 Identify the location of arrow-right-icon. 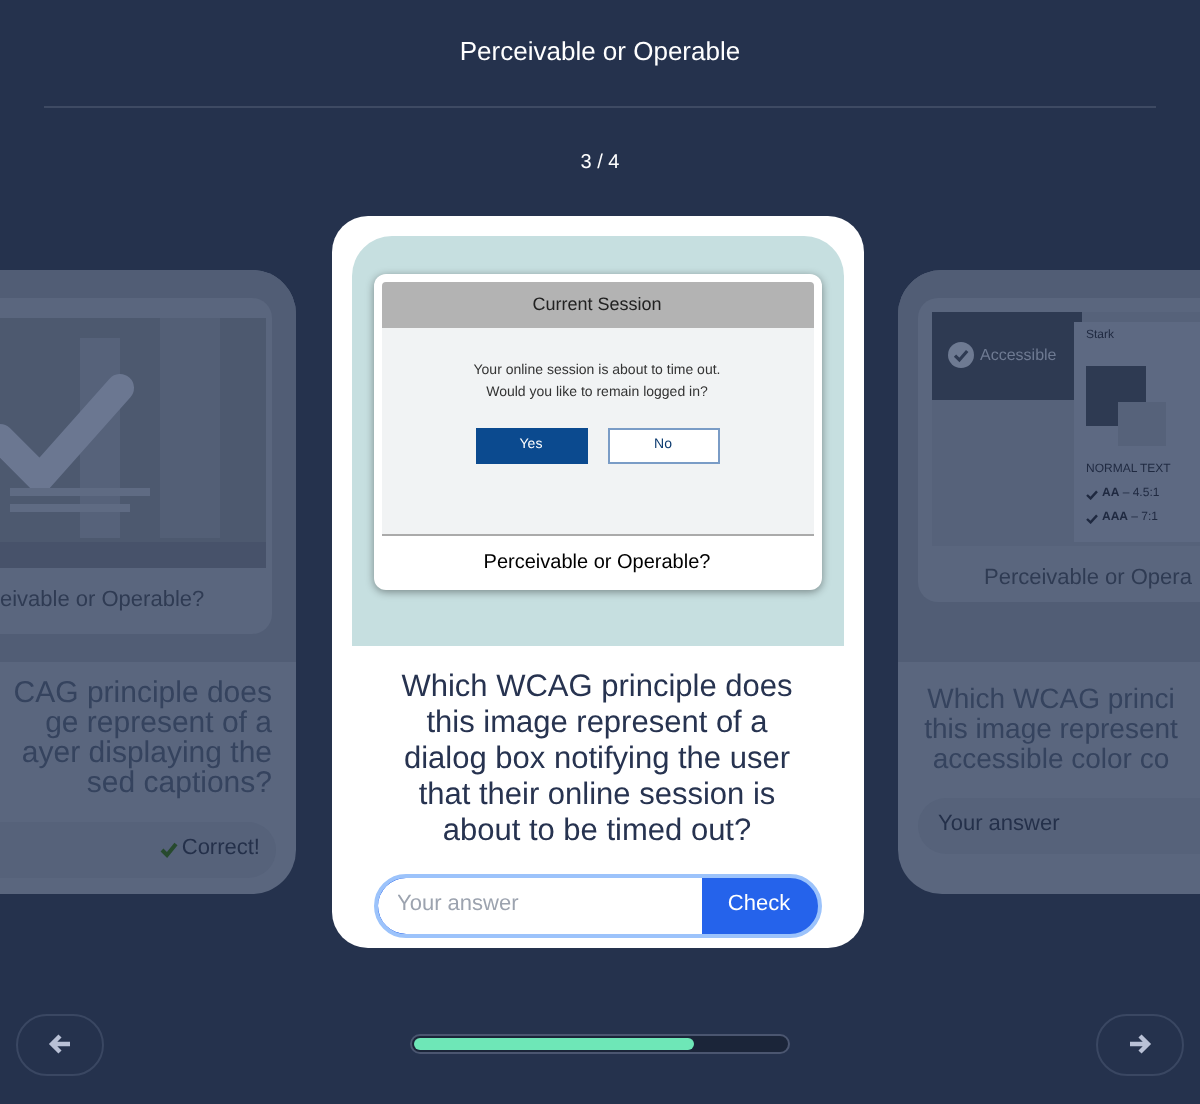
(1140, 1044).